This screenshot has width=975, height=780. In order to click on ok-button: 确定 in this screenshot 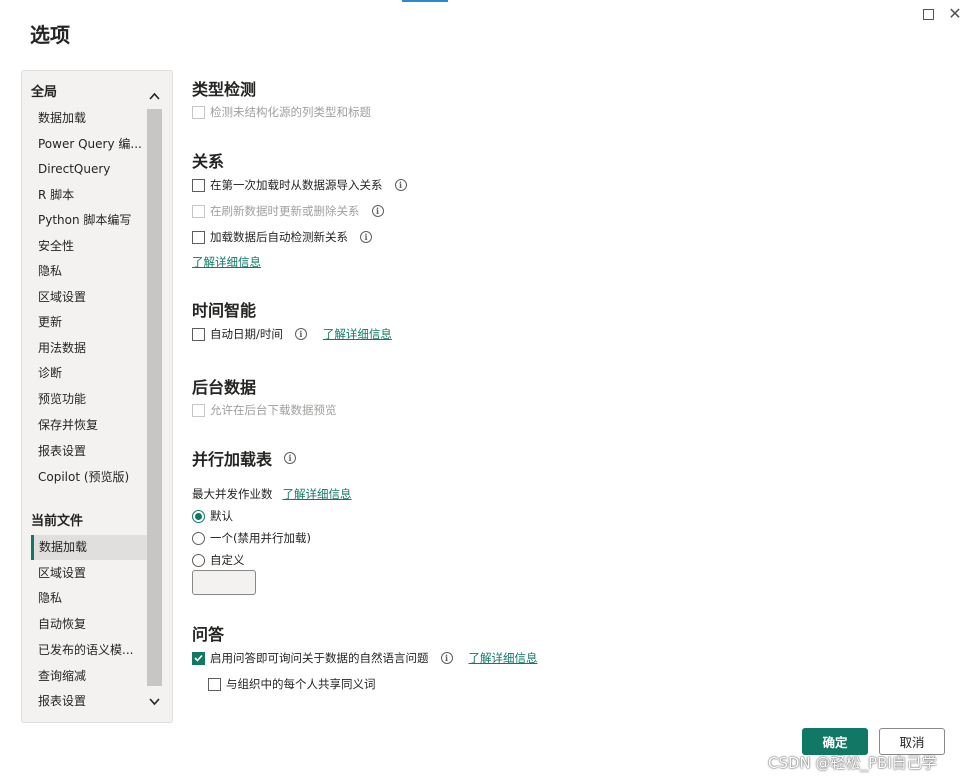, I will do `click(835, 741)`.